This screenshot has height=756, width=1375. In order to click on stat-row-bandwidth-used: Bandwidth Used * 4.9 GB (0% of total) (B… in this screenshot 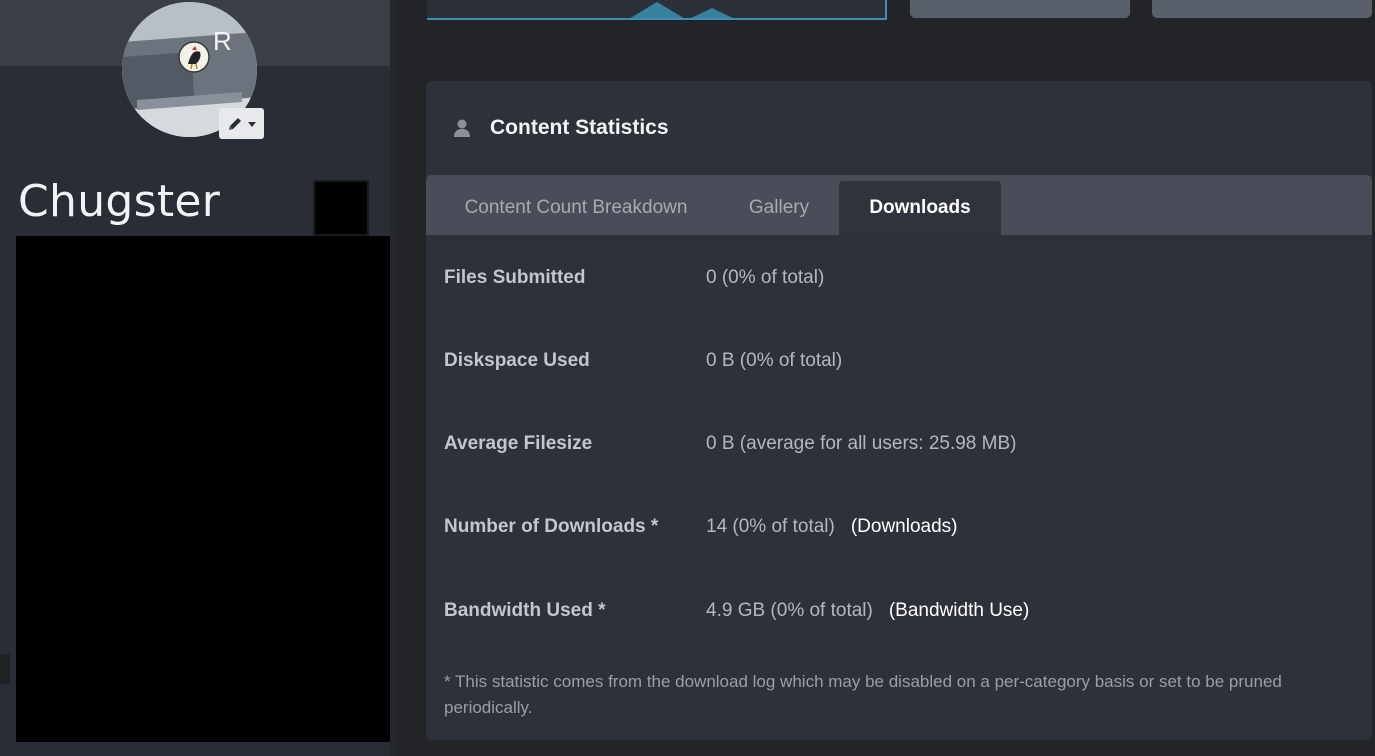, I will do `click(736, 611)`.